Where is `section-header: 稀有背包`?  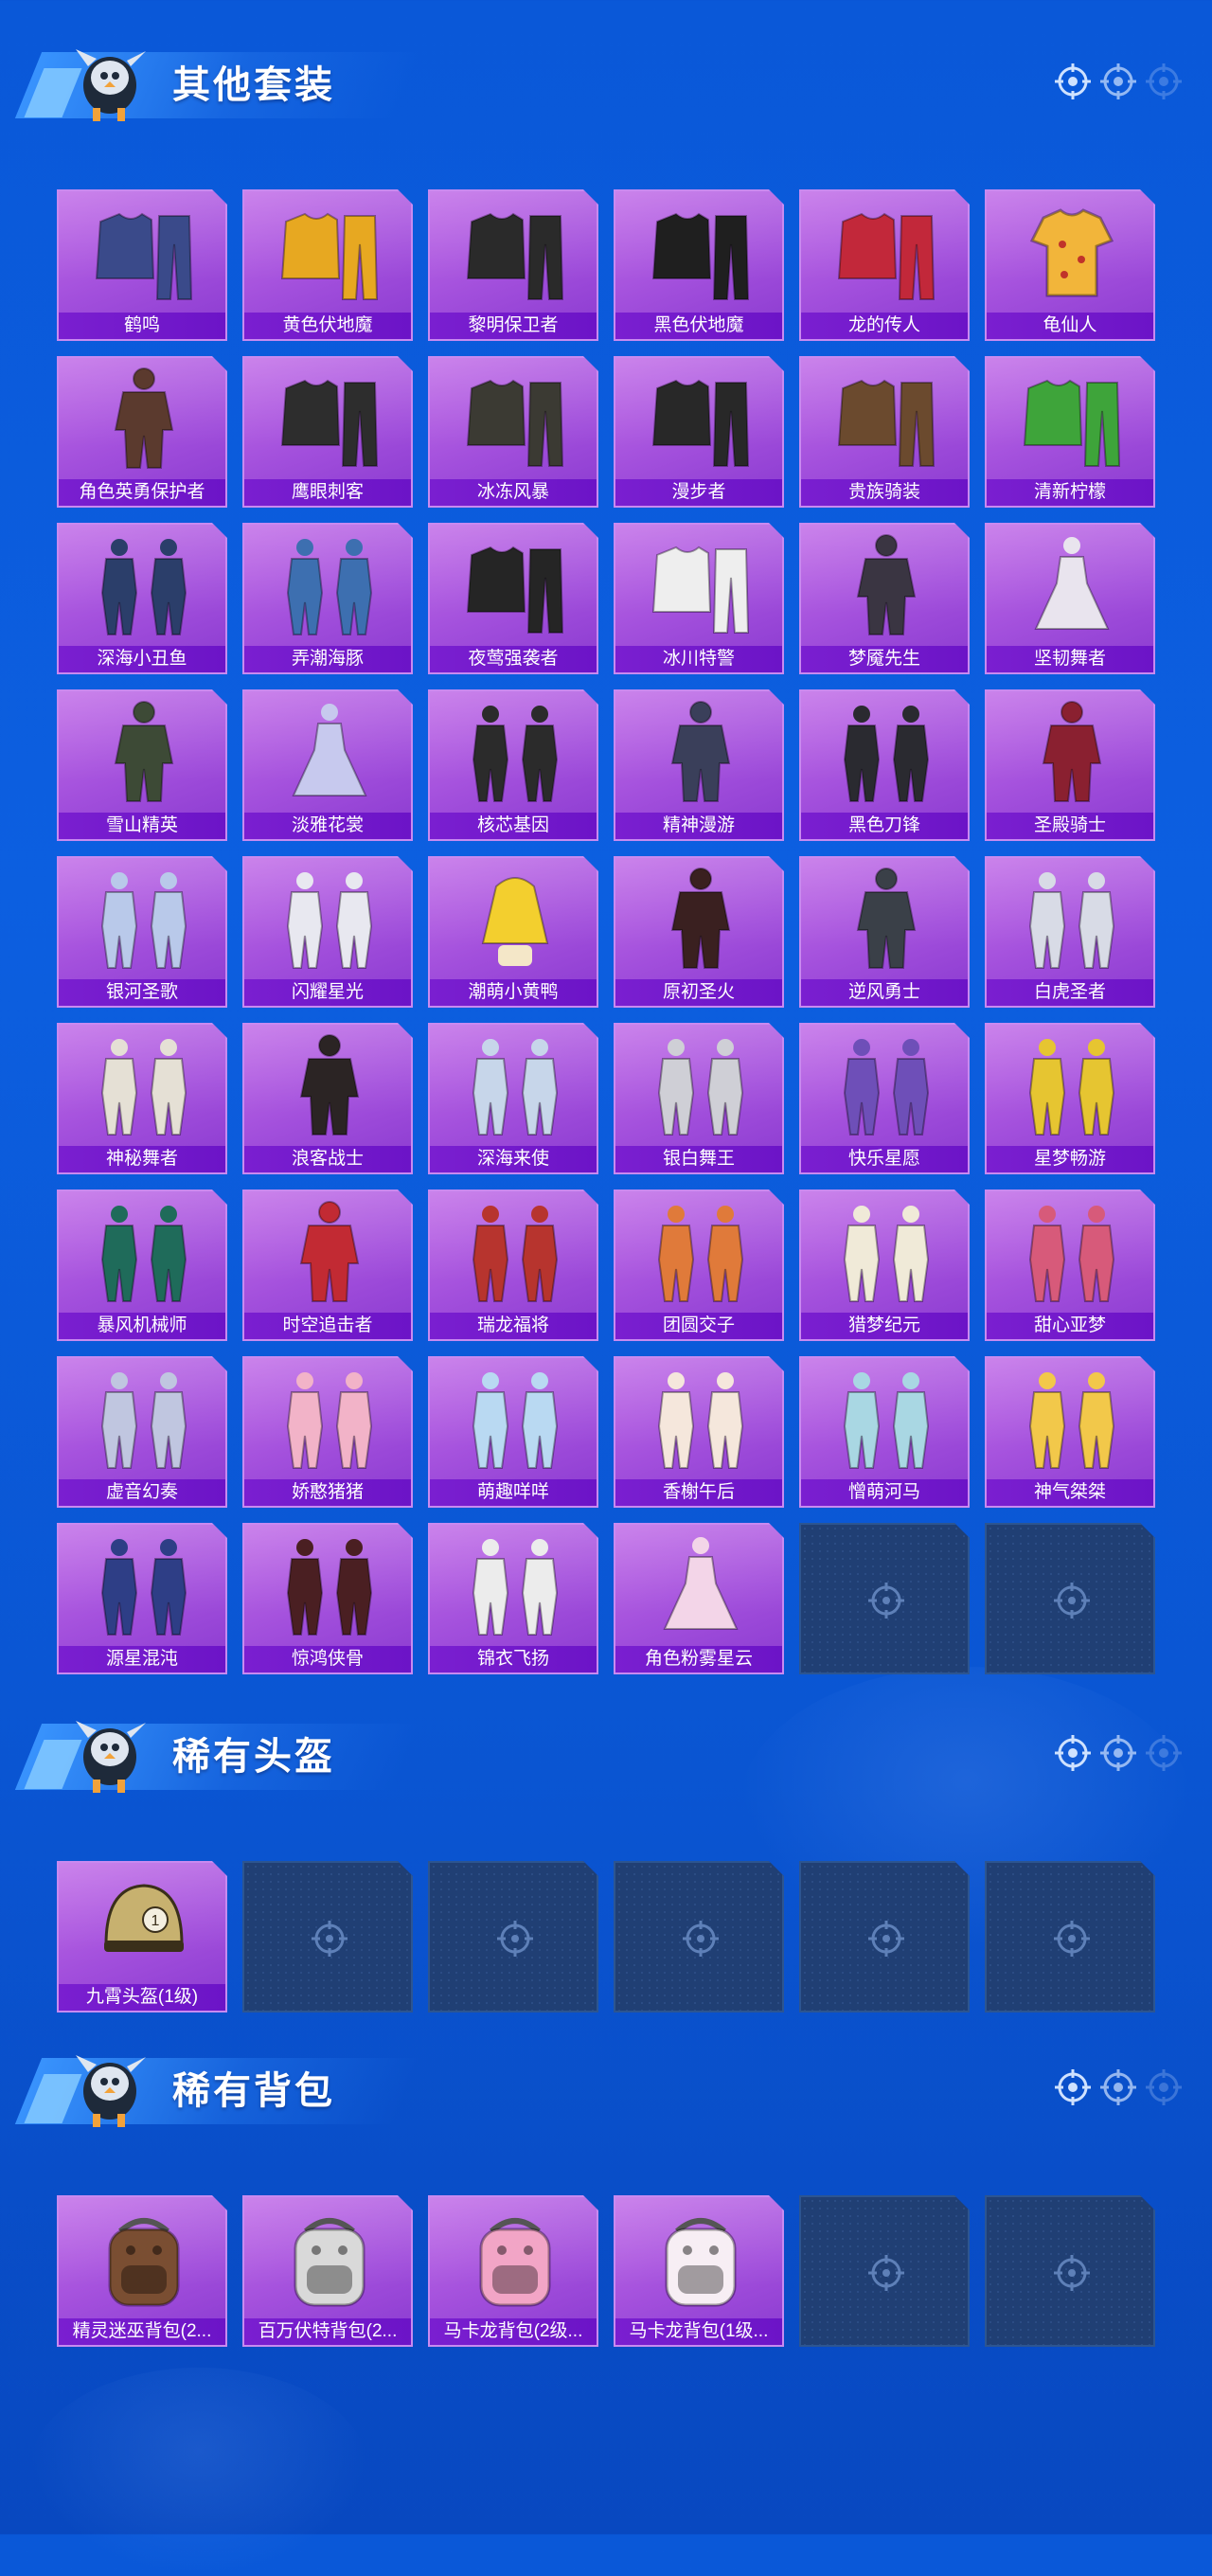
section-header: 稀有背包 is located at coordinates (606, 2066).